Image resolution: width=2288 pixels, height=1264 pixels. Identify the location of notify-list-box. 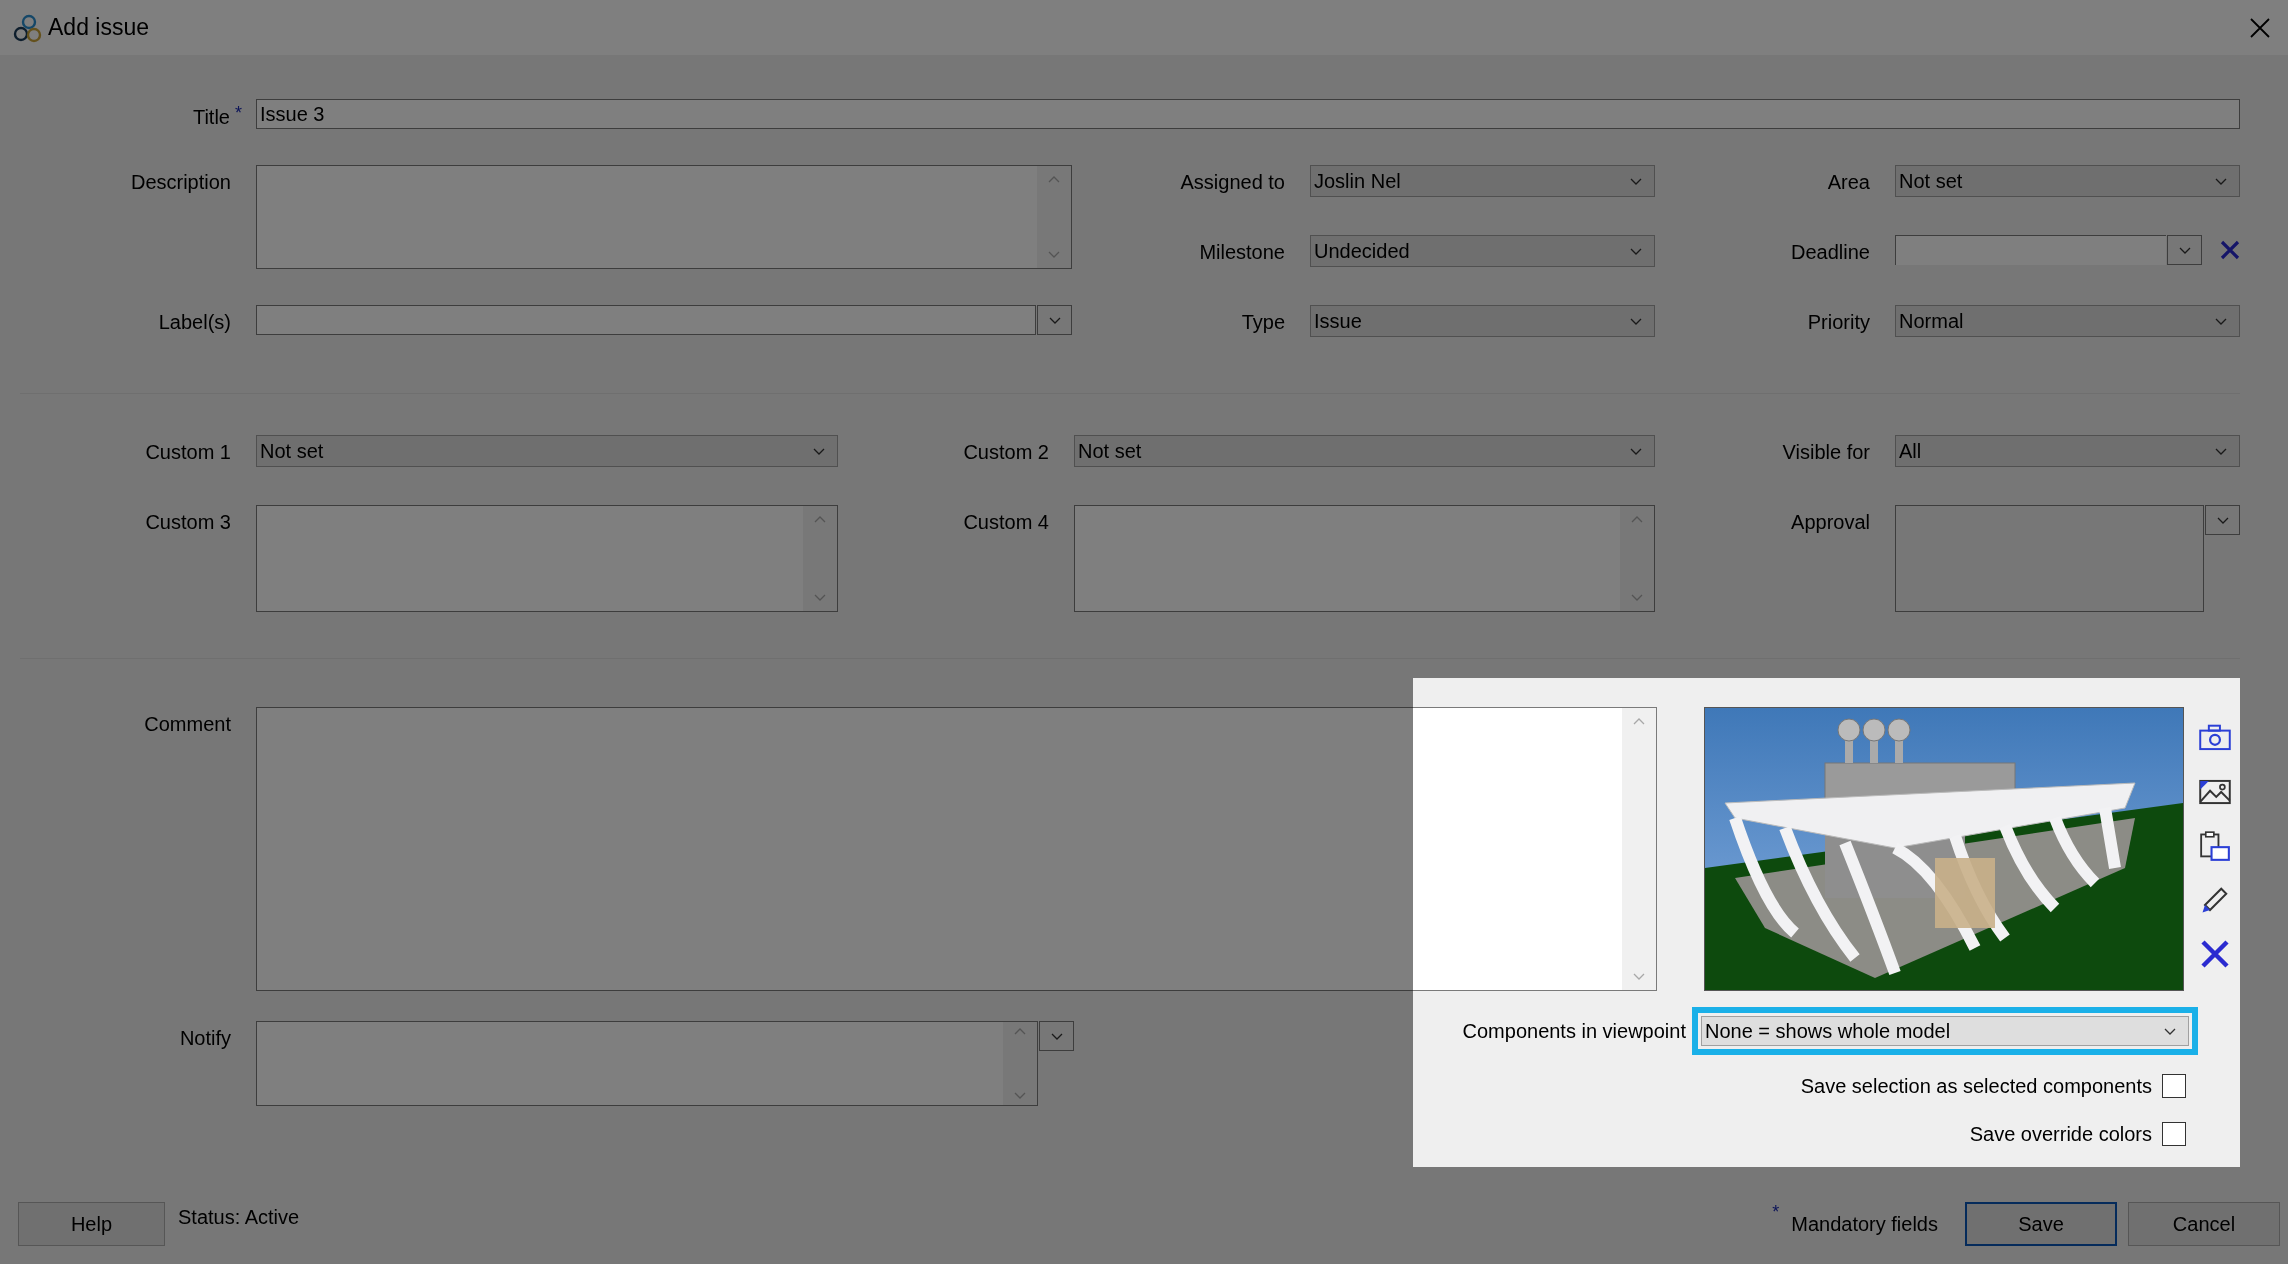
(647, 1063).